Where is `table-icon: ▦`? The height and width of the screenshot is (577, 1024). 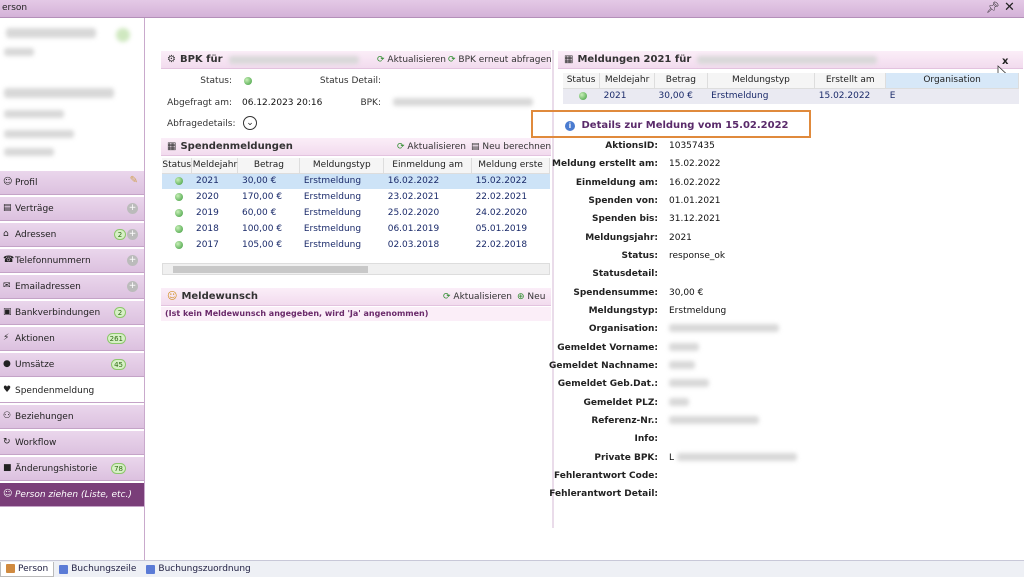
table-icon: ▦ is located at coordinates (569, 59).